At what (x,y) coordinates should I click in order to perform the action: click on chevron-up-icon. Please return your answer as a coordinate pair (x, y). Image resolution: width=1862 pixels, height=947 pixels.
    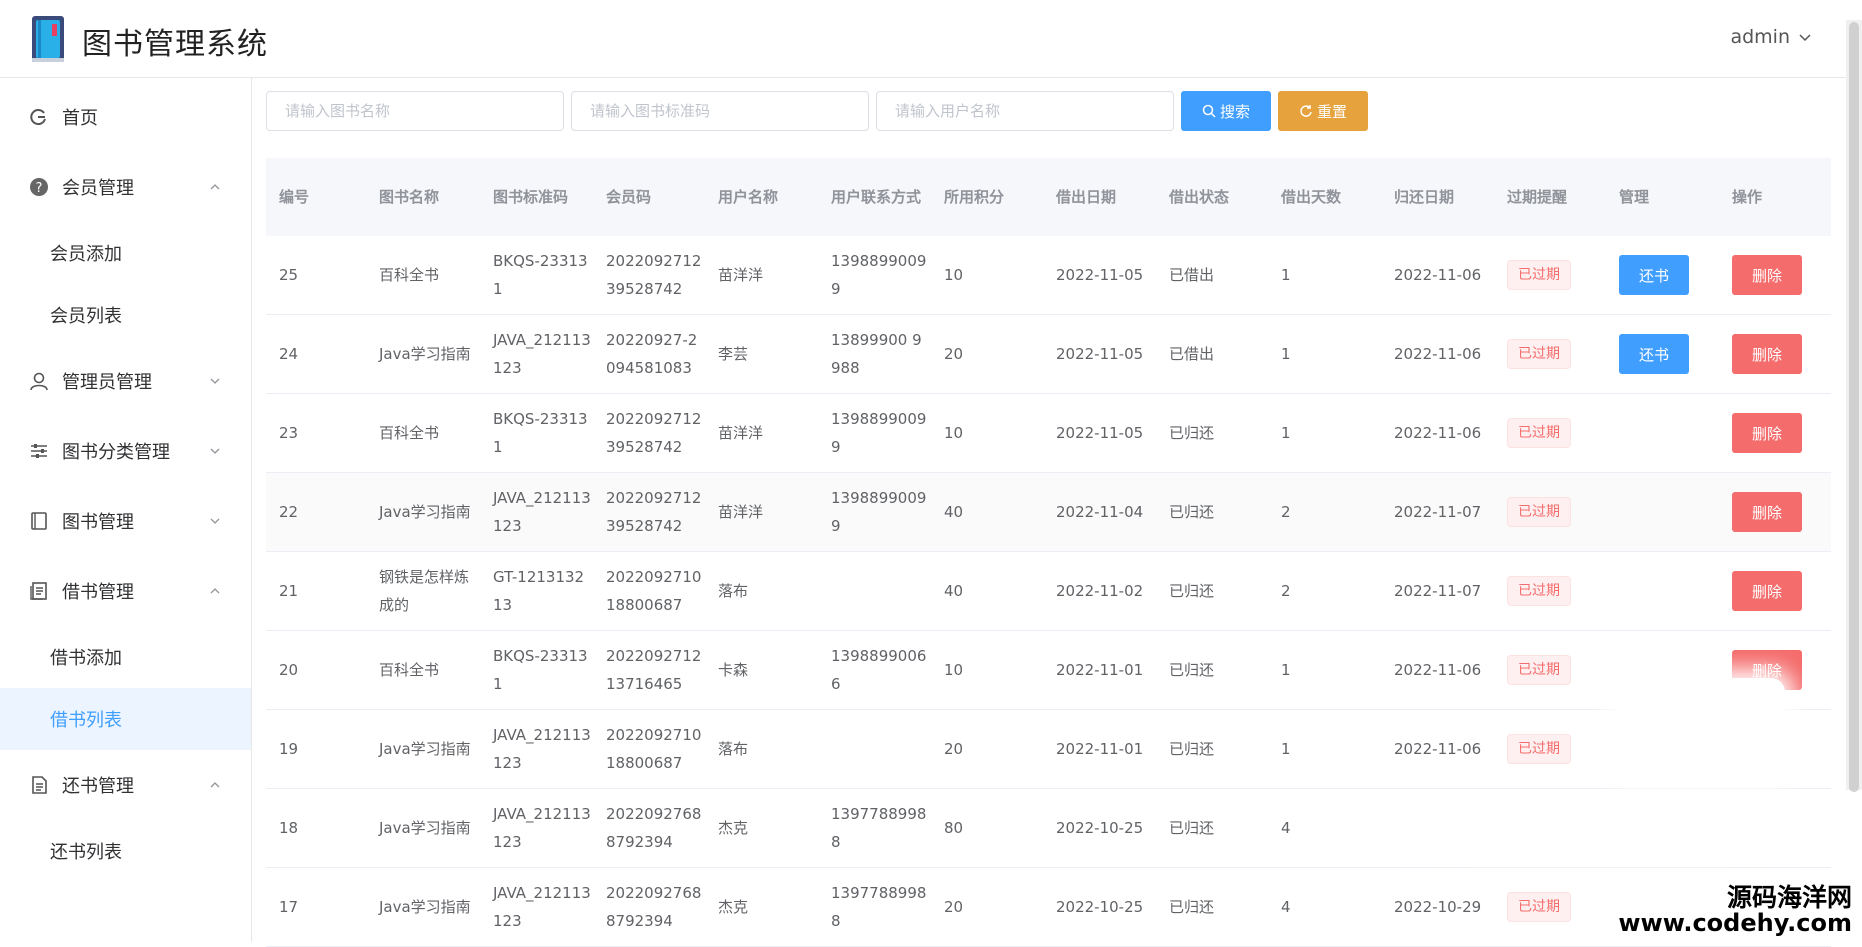
    Looking at the image, I should click on (215, 591).